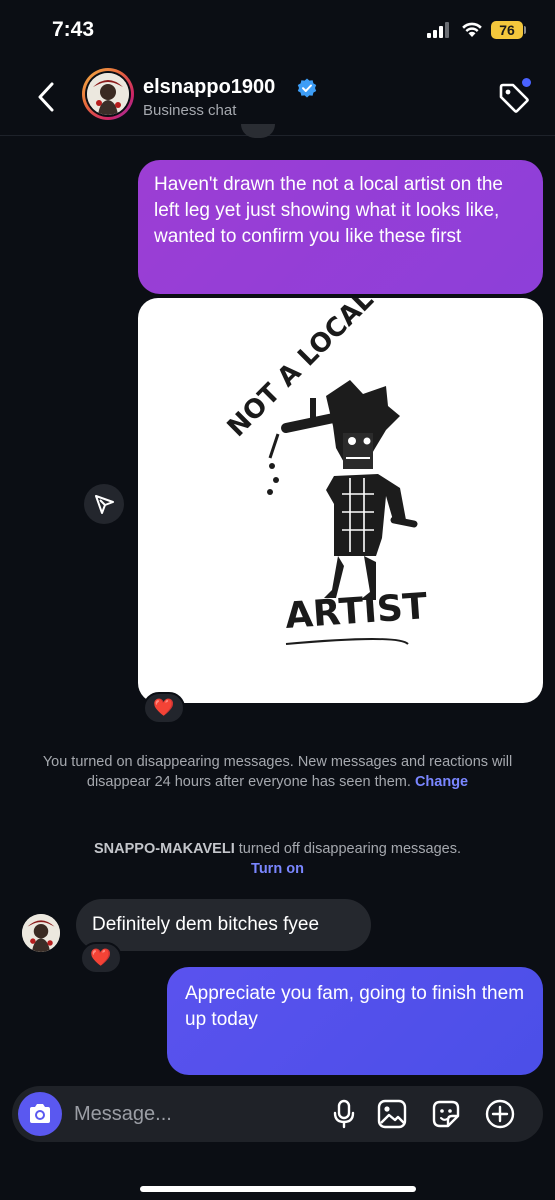  I want to click on add-icon, so click(500, 1114).